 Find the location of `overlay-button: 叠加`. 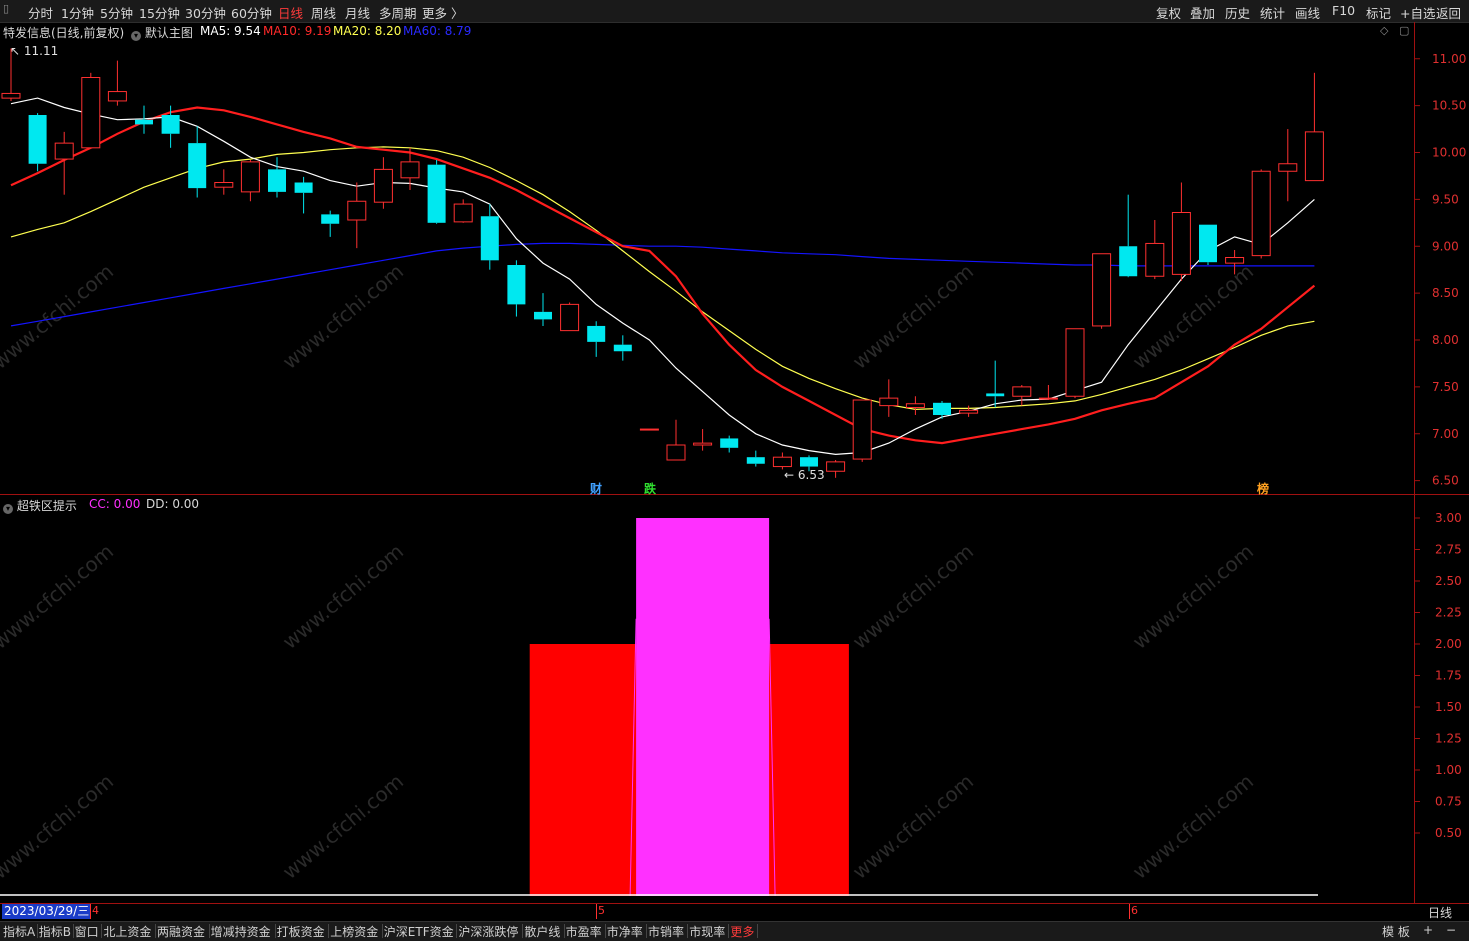

overlay-button: 叠加 is located at coordinates (1202, 12).